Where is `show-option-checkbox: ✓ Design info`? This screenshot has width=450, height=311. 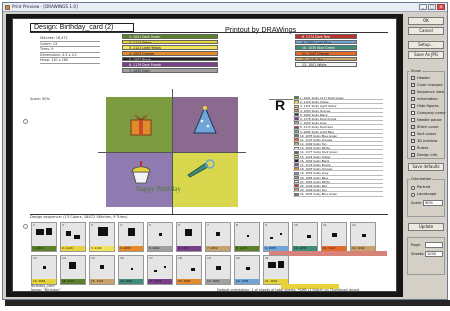 show-option-checkbox: ✓ Design info is located at coordinates (424, 155).